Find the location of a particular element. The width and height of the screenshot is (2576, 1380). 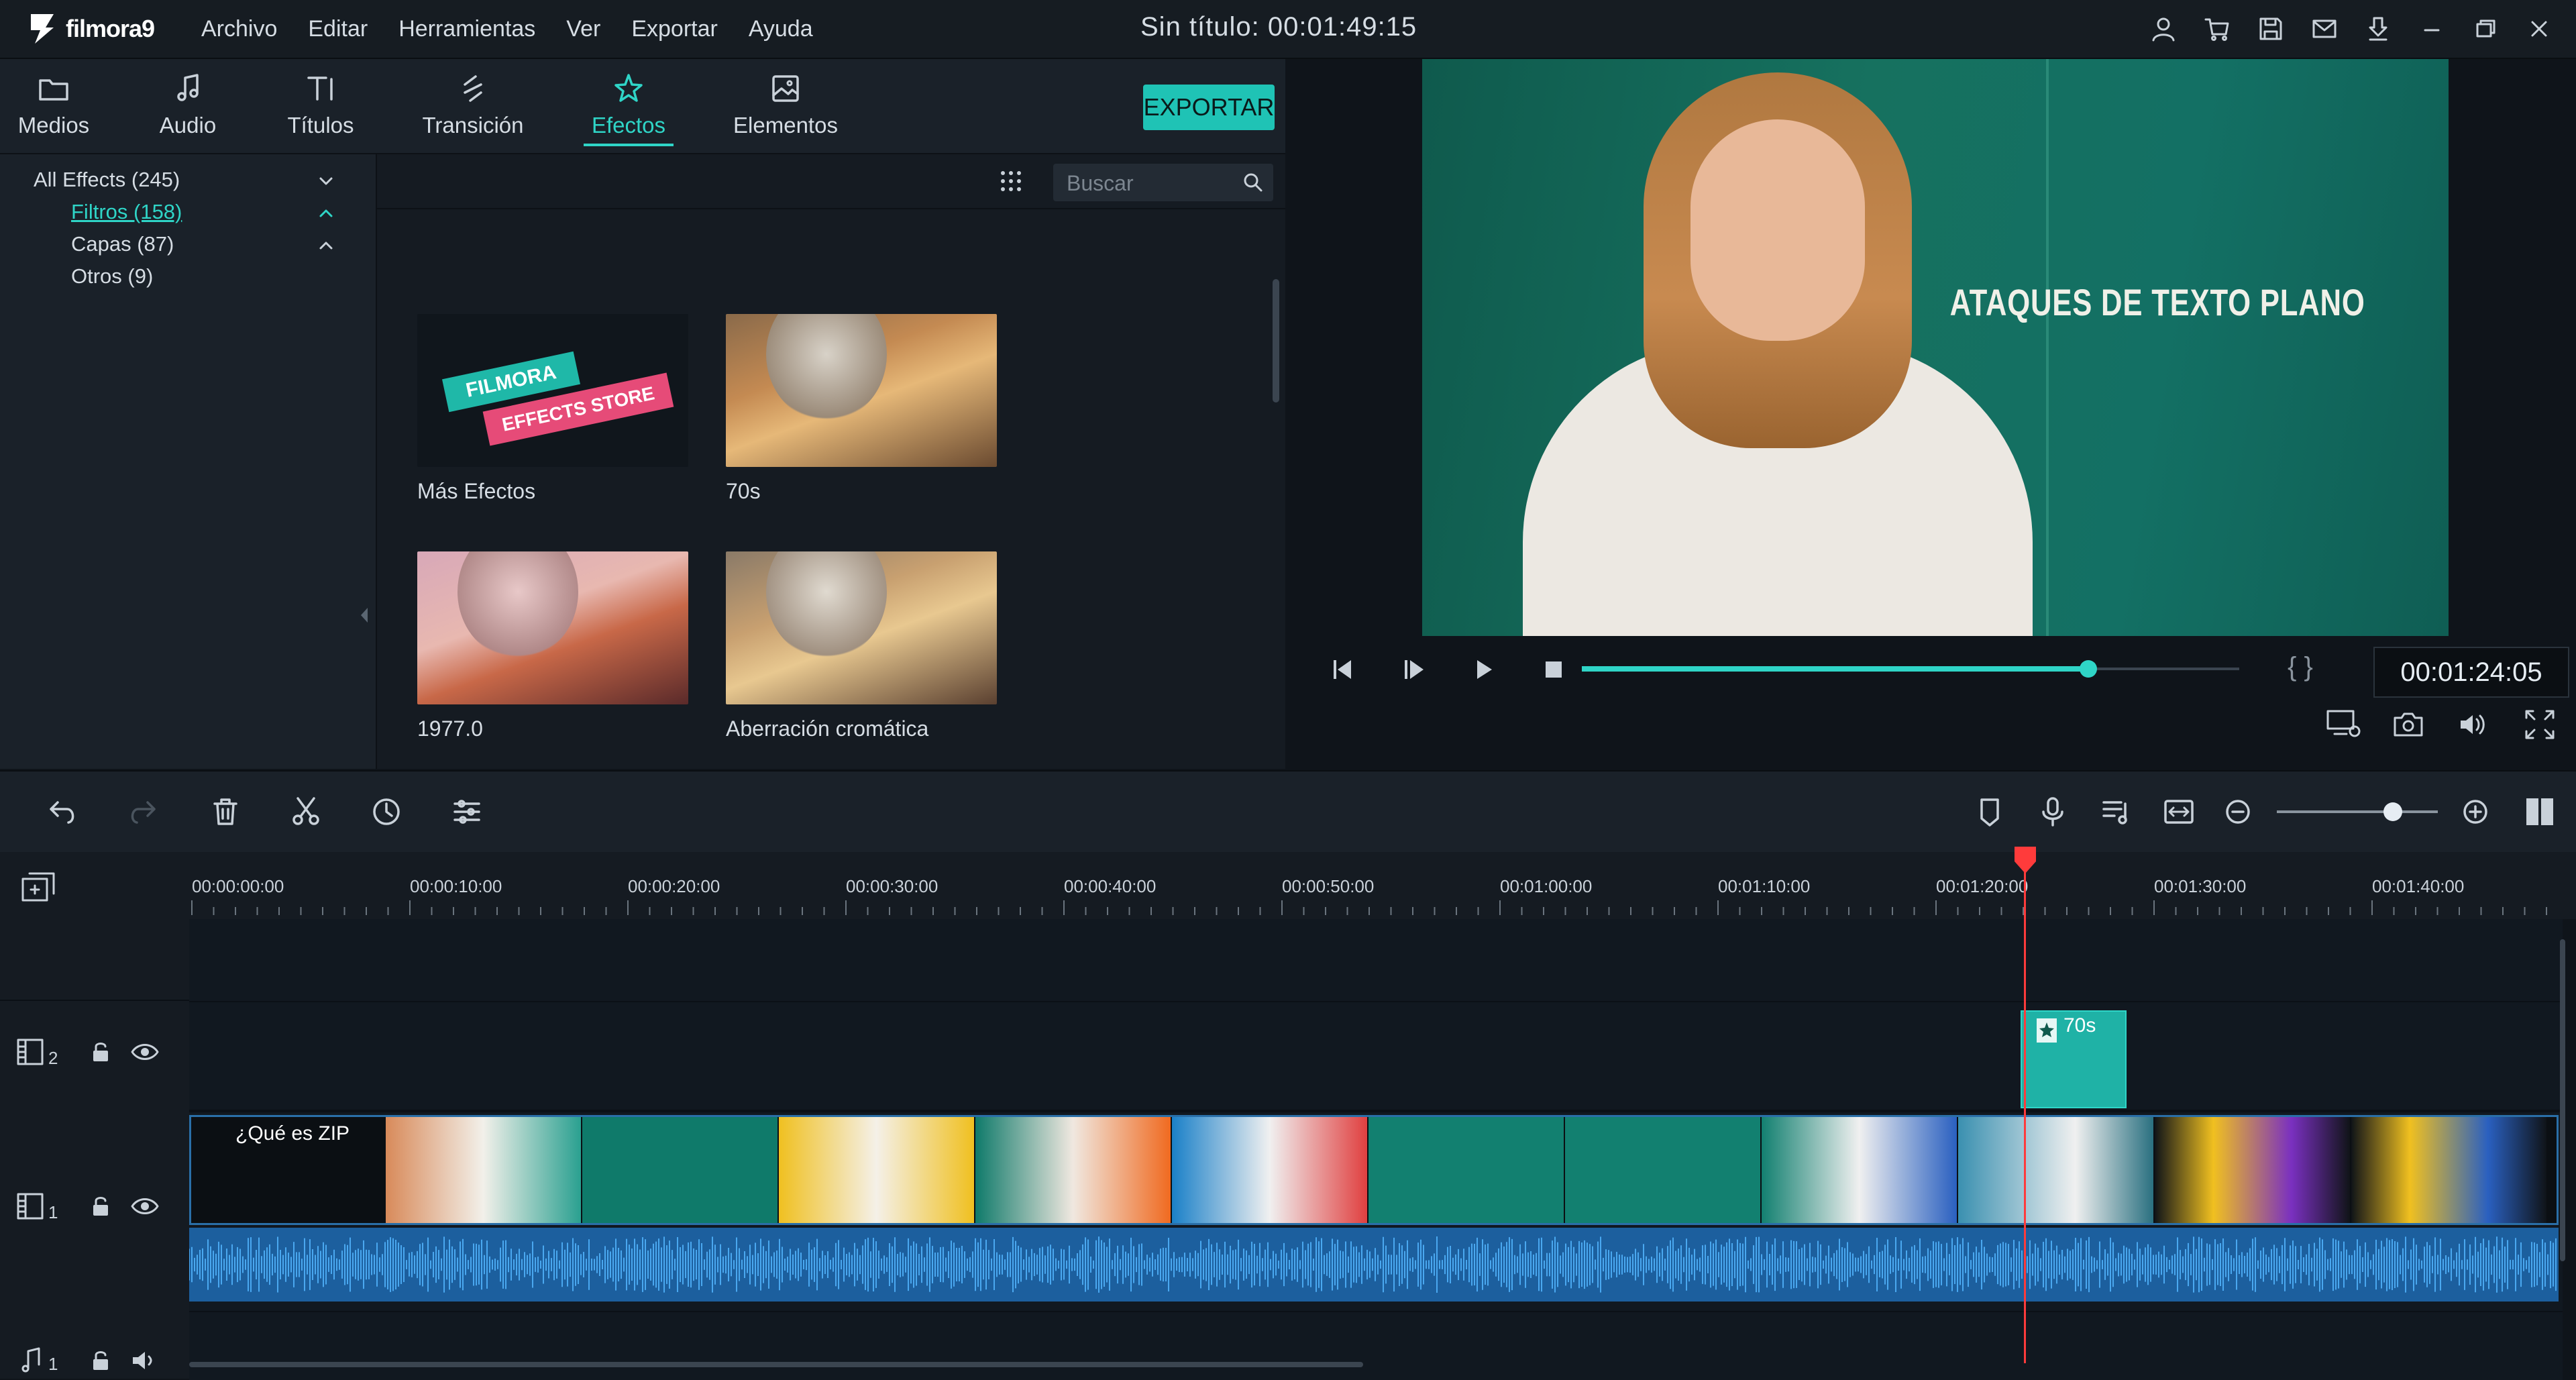

chevron-down-icon is located at coordinates (326, 181).